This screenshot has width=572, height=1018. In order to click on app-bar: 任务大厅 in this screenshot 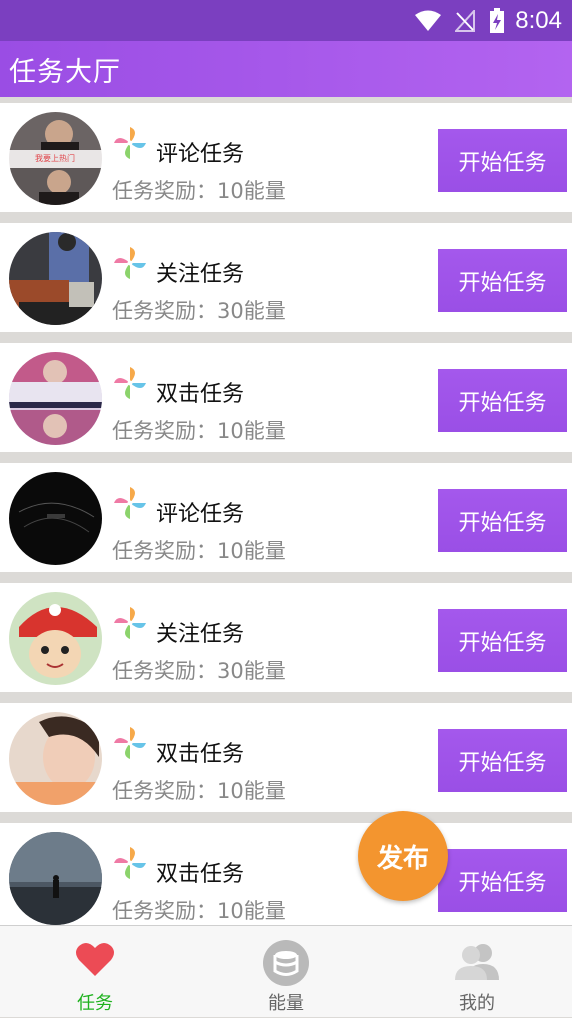, I will do `click(286, 69)`.